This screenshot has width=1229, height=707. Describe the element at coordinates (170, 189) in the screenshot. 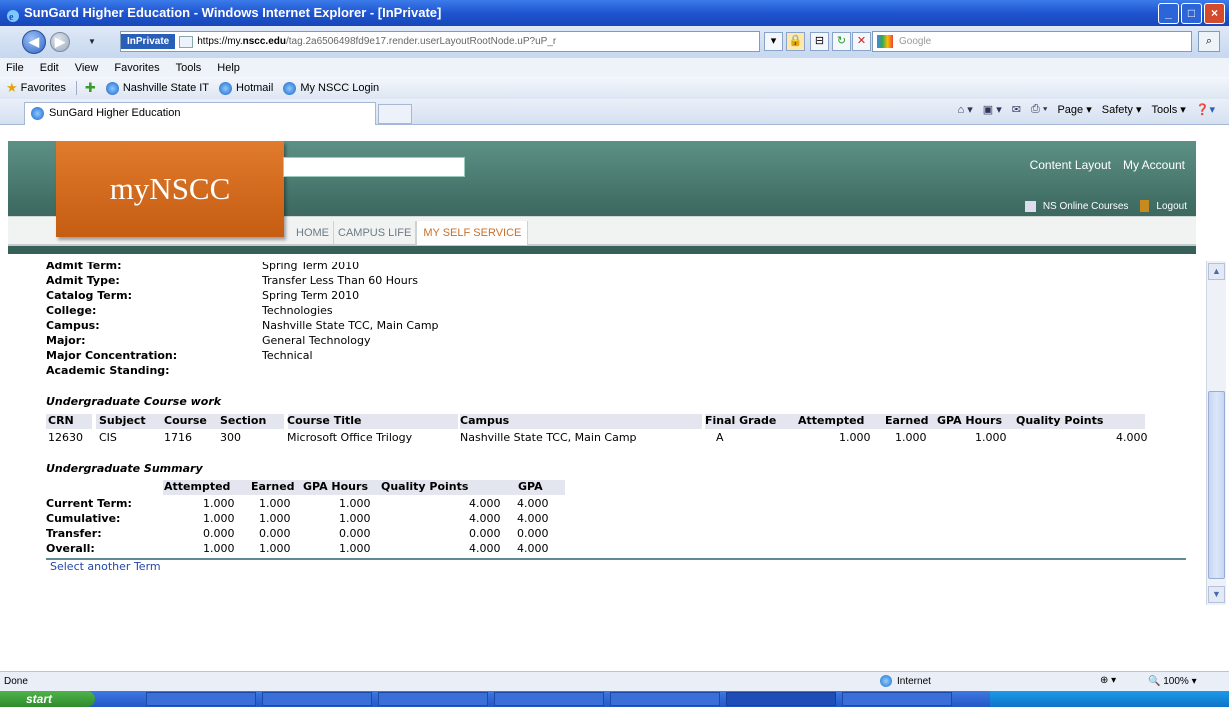

I see `site-logo: myNSCC` at that location.